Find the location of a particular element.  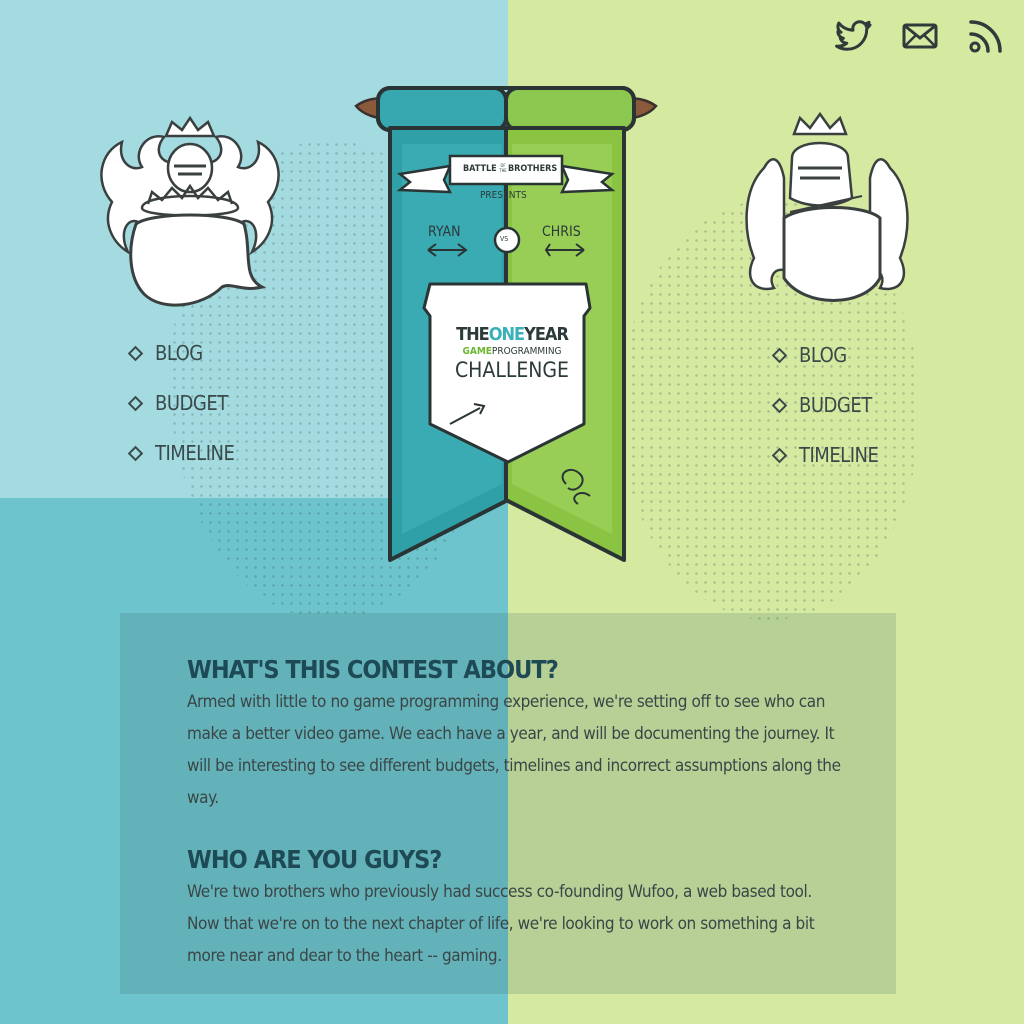

twitter-link is located at coordinates (854, 36).